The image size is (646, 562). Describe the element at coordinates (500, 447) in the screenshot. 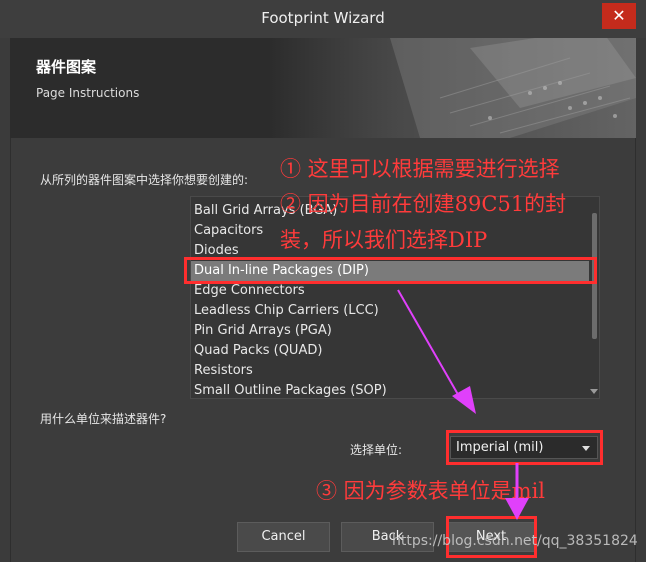

I see `units-dropdown-value: Imperial (mil)` at that location.